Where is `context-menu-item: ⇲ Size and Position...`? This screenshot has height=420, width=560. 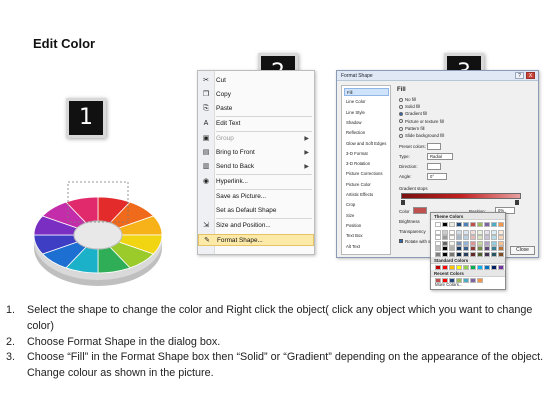 context-menu-item: ⇲ Size and Position... is located at coordinates (256, 226).